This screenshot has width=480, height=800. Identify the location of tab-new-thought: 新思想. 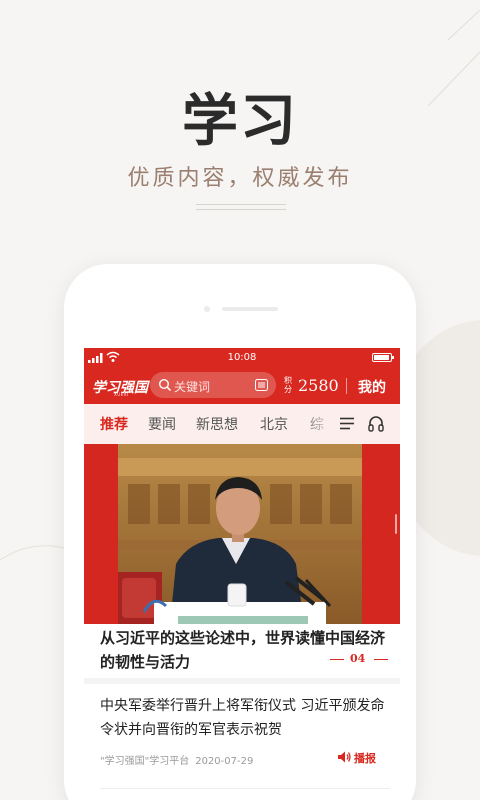
(217, 424).